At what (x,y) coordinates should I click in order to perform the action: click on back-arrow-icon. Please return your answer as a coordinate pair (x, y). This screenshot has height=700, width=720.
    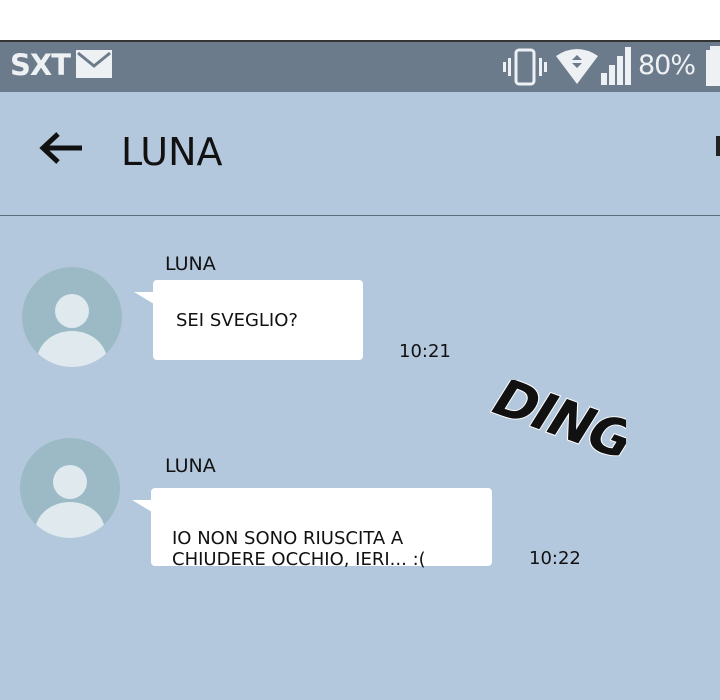
    Looking at the image, I should click on (61, 148).